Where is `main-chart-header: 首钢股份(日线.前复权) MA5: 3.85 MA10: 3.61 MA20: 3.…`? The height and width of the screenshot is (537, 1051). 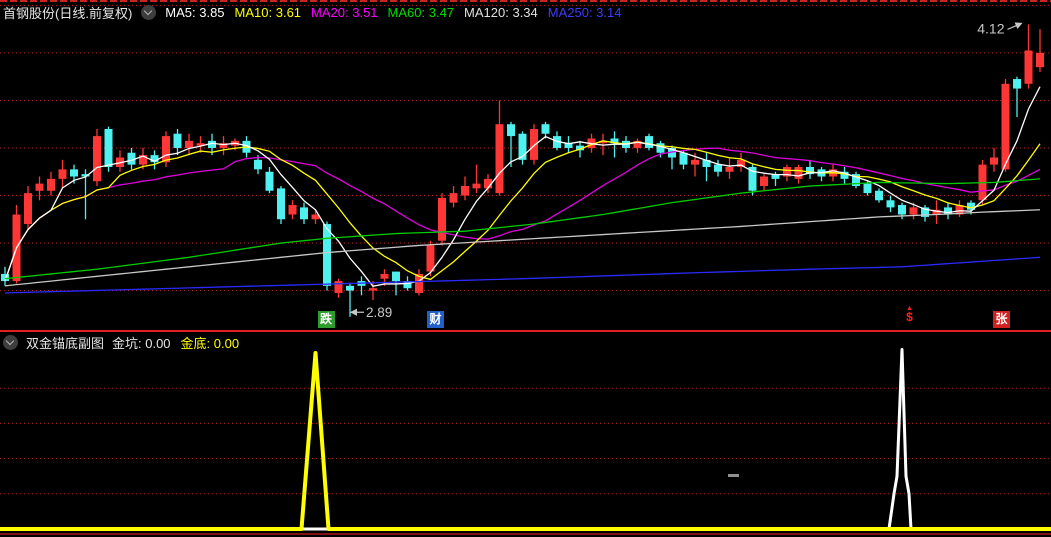
main-chart-header: 首钢股份(日线.前复权) MA5: 3.85 MA10: 3.61 MA20: 3.… is located at coordinates (312, 12).